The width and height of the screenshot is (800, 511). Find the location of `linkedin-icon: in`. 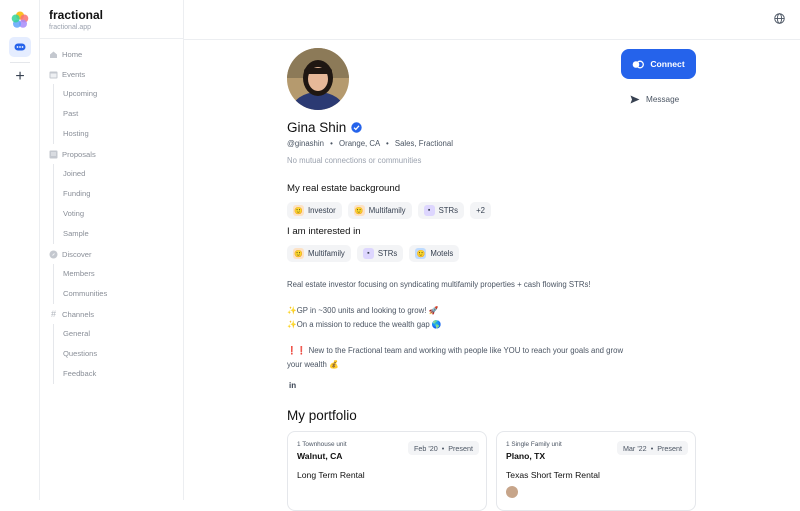

linkedin-icon: in is located at coordinates (292, 385).